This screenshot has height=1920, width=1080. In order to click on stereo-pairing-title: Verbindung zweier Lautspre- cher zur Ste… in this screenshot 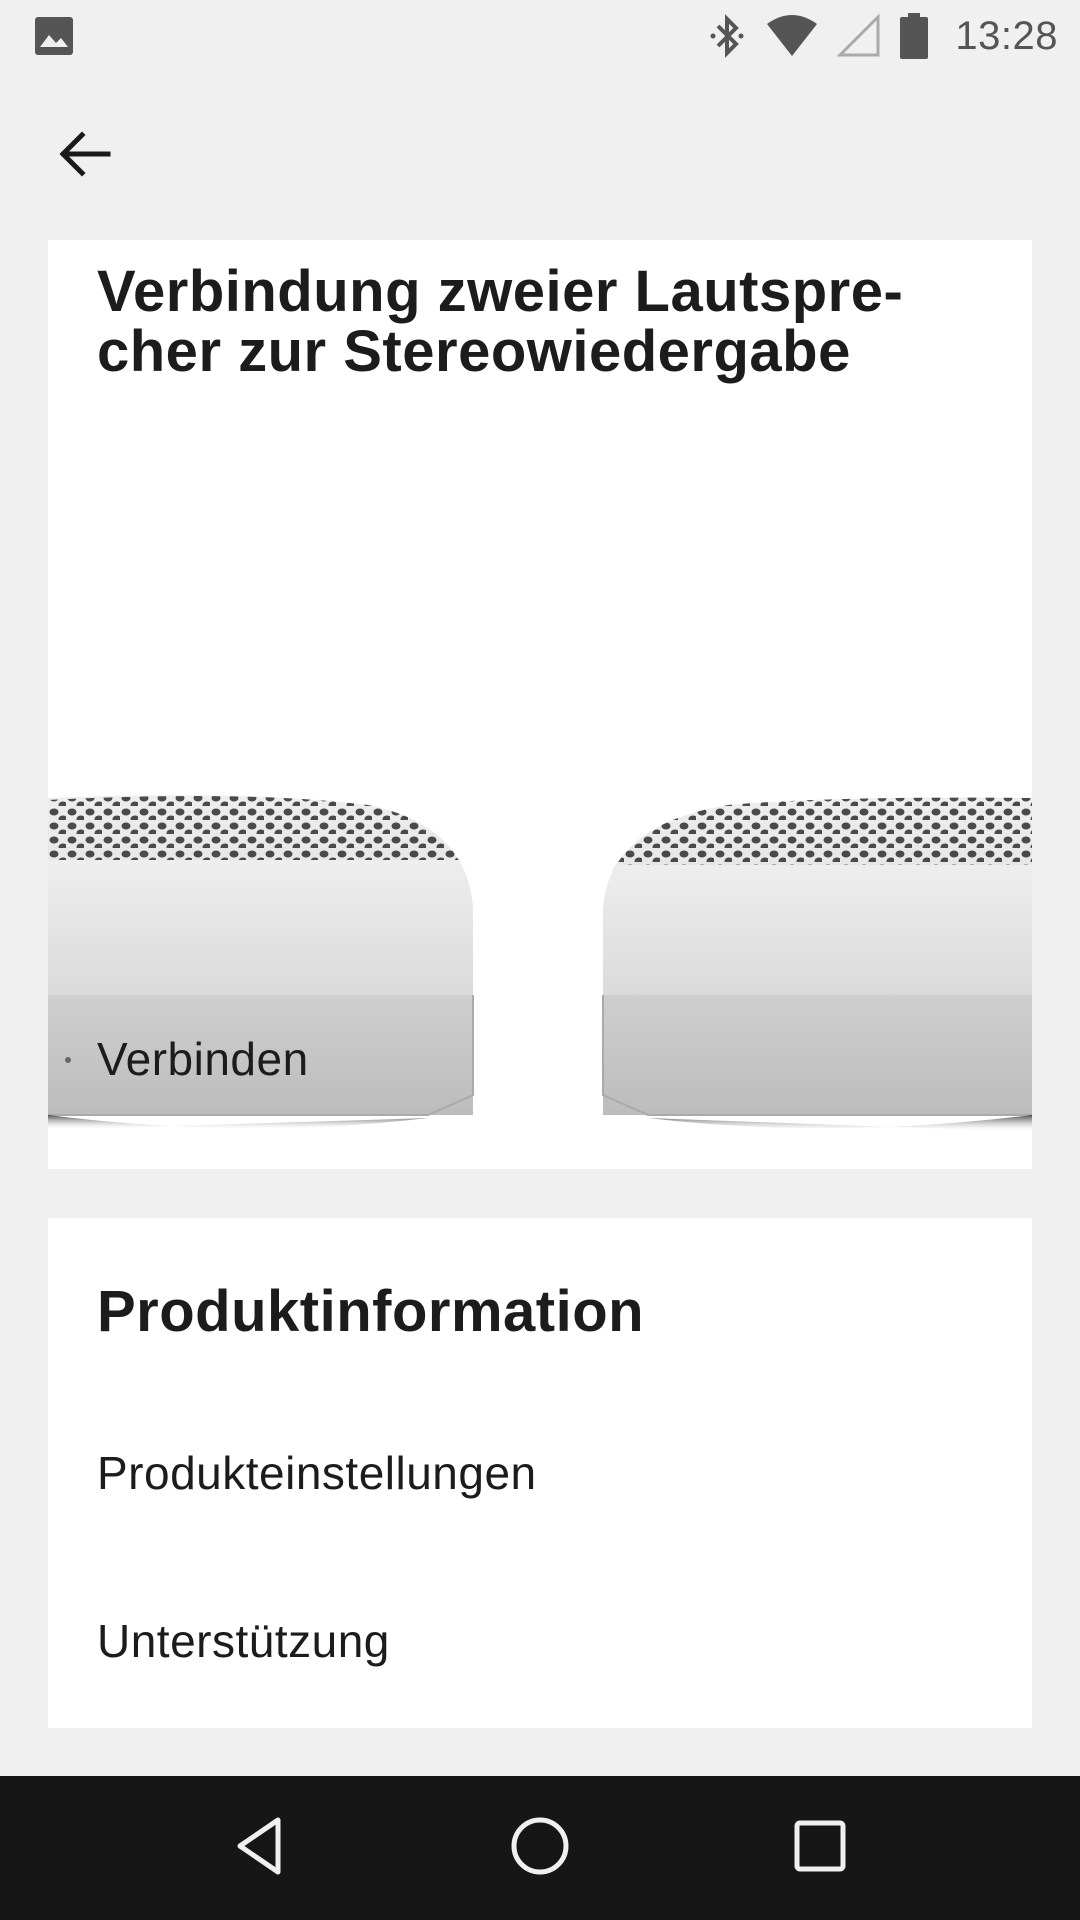, I will do `click(547, 322)`.